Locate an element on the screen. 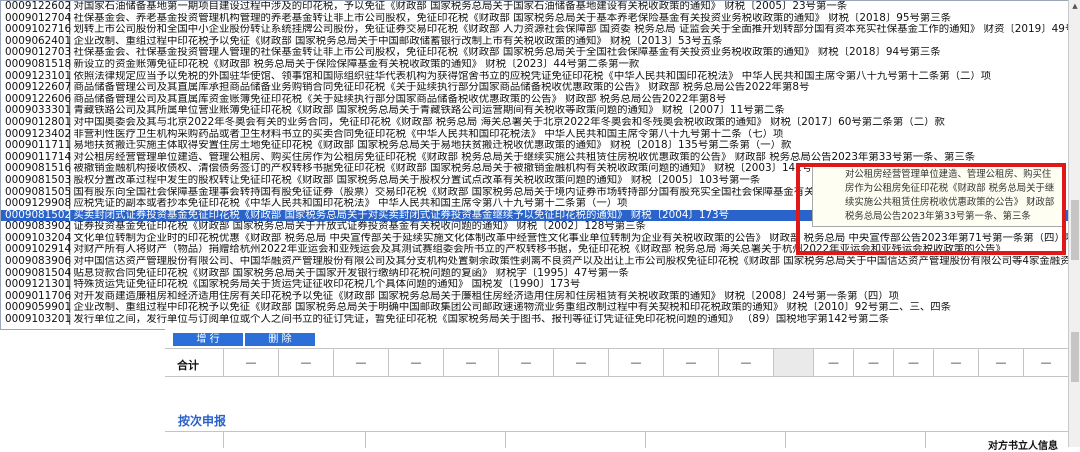 The image size is (1080, 452). option-code: 0009011711 is located at coordinates (38, 146).